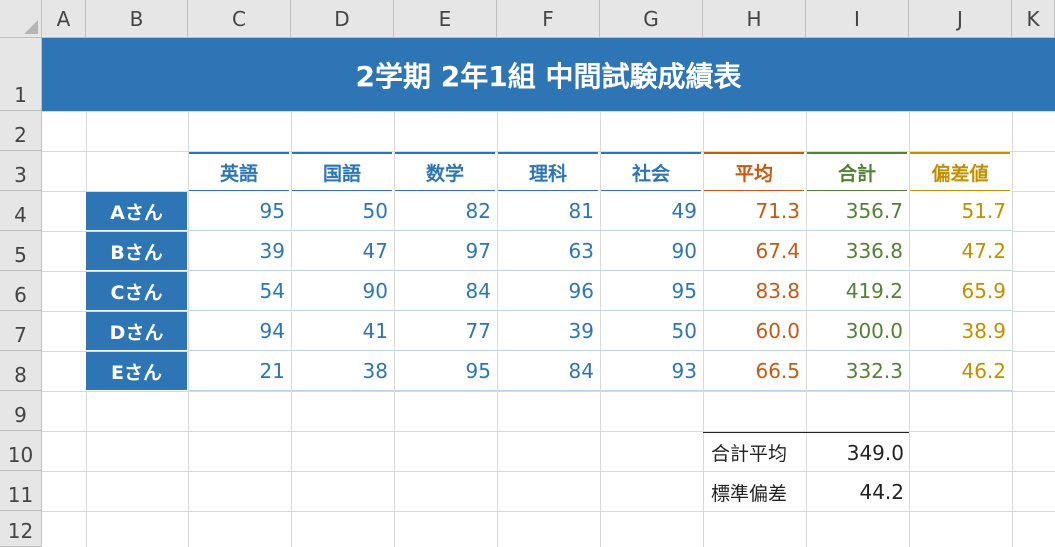 This screenshot has height=547, width=1055. What do you see at coordinates (21, 411) in the screenshot?
I see `row-header-9: 9` at bounding box center [21, 411].